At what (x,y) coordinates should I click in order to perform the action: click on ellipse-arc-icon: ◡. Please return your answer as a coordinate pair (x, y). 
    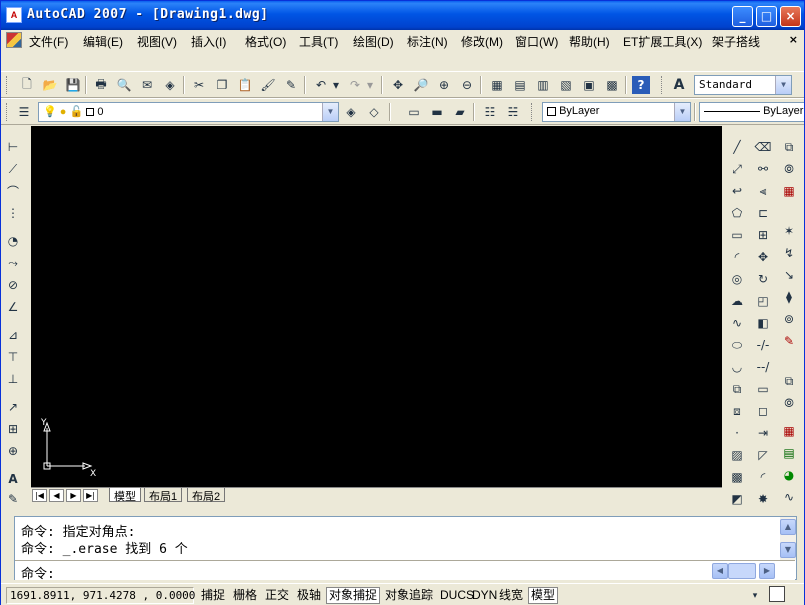
    Looking at the image, I should click on (737, 367).